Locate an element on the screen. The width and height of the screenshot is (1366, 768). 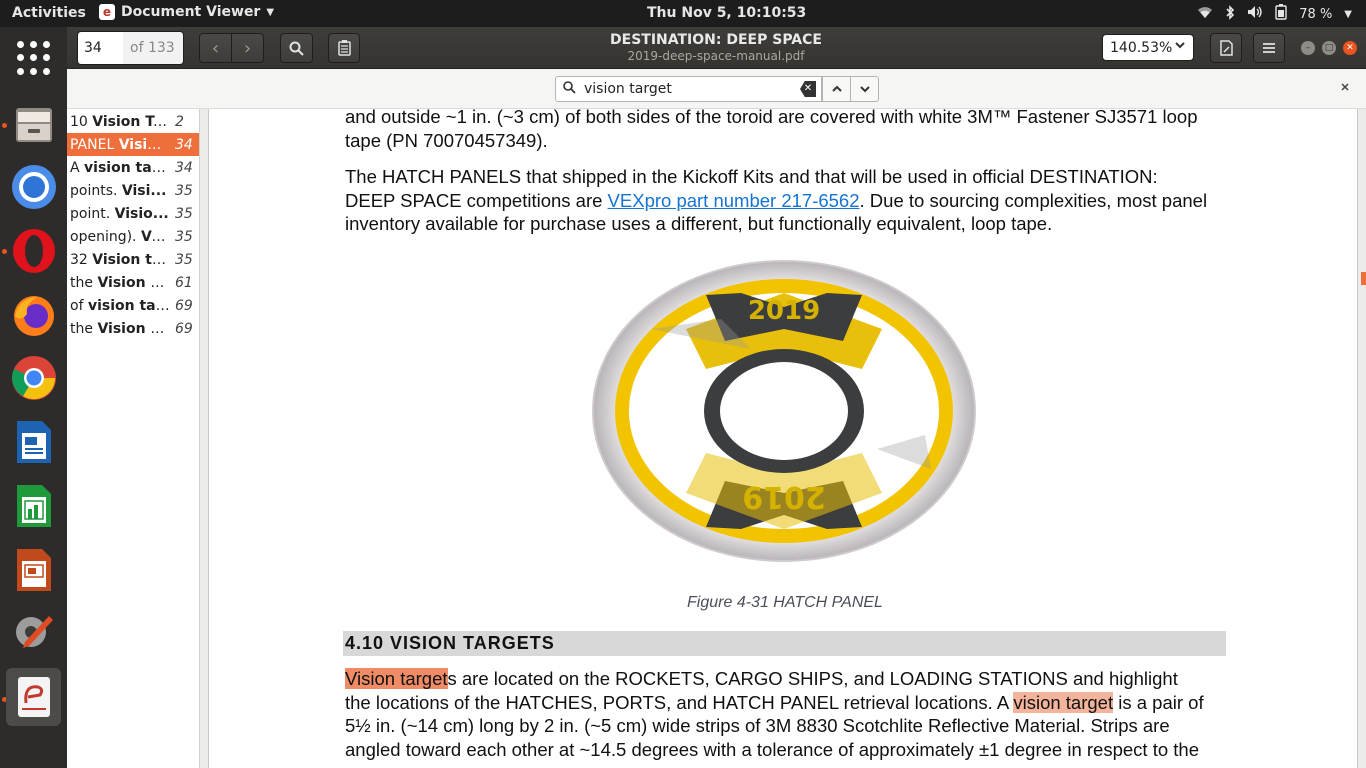
result-context: points. is located at coordinates (96, 190).